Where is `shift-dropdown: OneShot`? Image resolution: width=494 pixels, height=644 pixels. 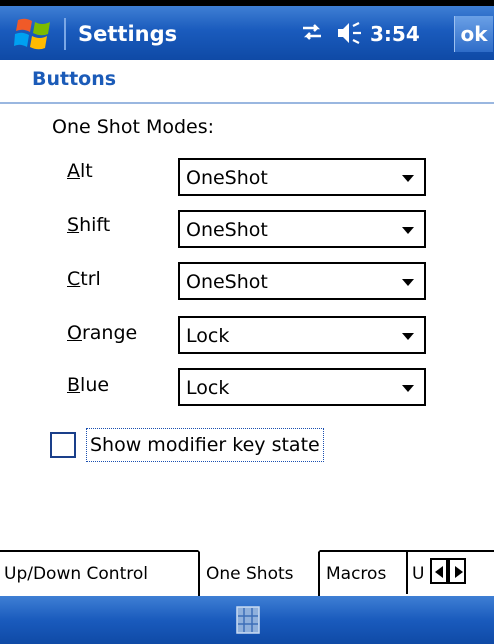
shift-dropdown: OneShot is located at coordinates (302, 229).